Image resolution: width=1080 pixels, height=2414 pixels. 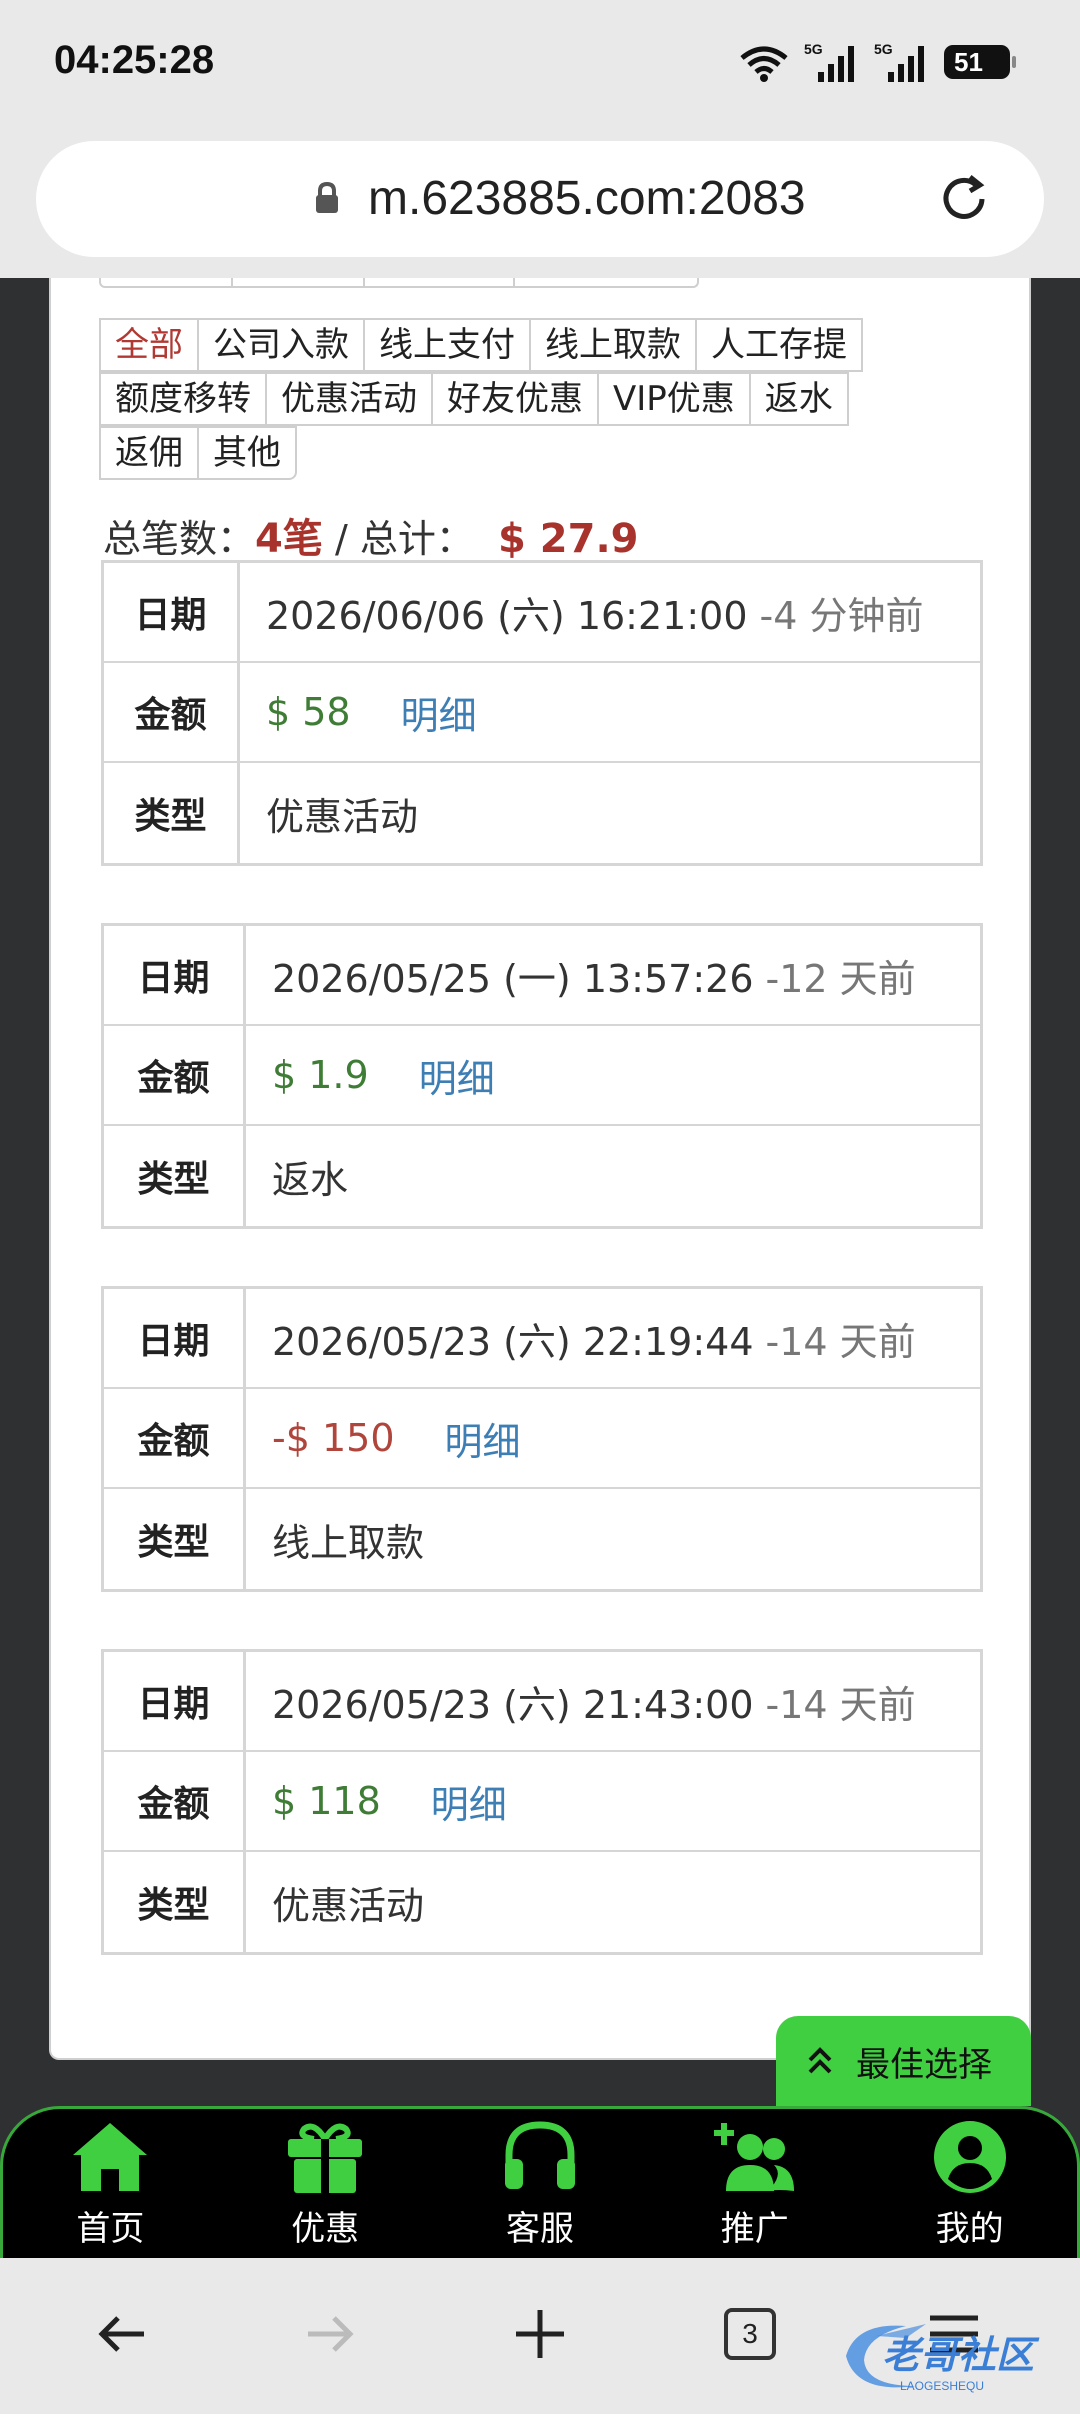 I want to click on count-value: 4笔, so click(x=289, y=539).